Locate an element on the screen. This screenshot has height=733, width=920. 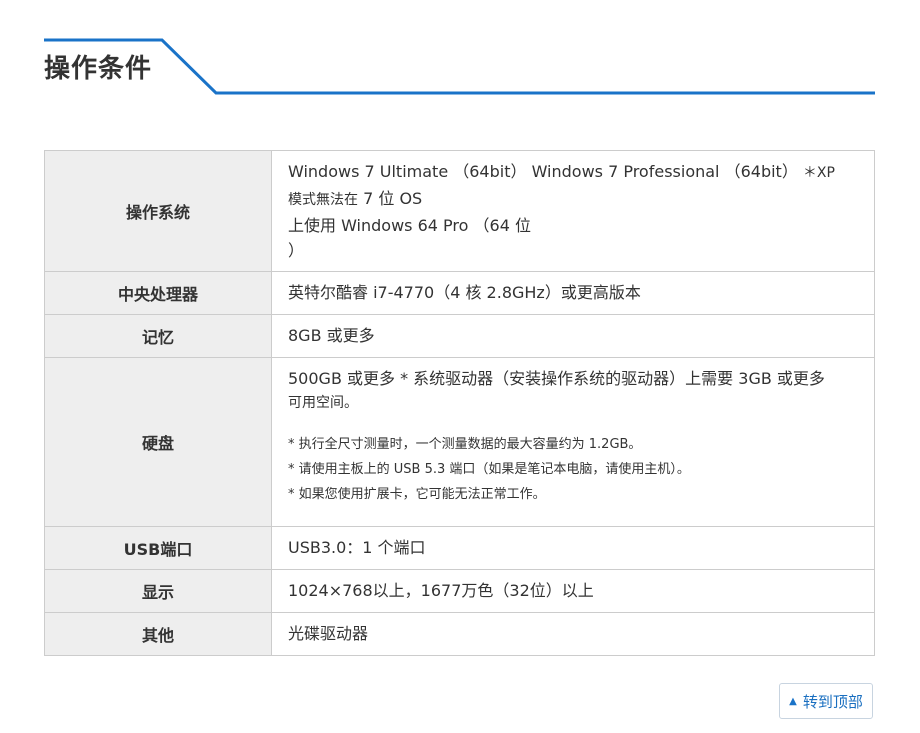
os-line-2a: 模式無法在 is located at coordinates (323, 200).